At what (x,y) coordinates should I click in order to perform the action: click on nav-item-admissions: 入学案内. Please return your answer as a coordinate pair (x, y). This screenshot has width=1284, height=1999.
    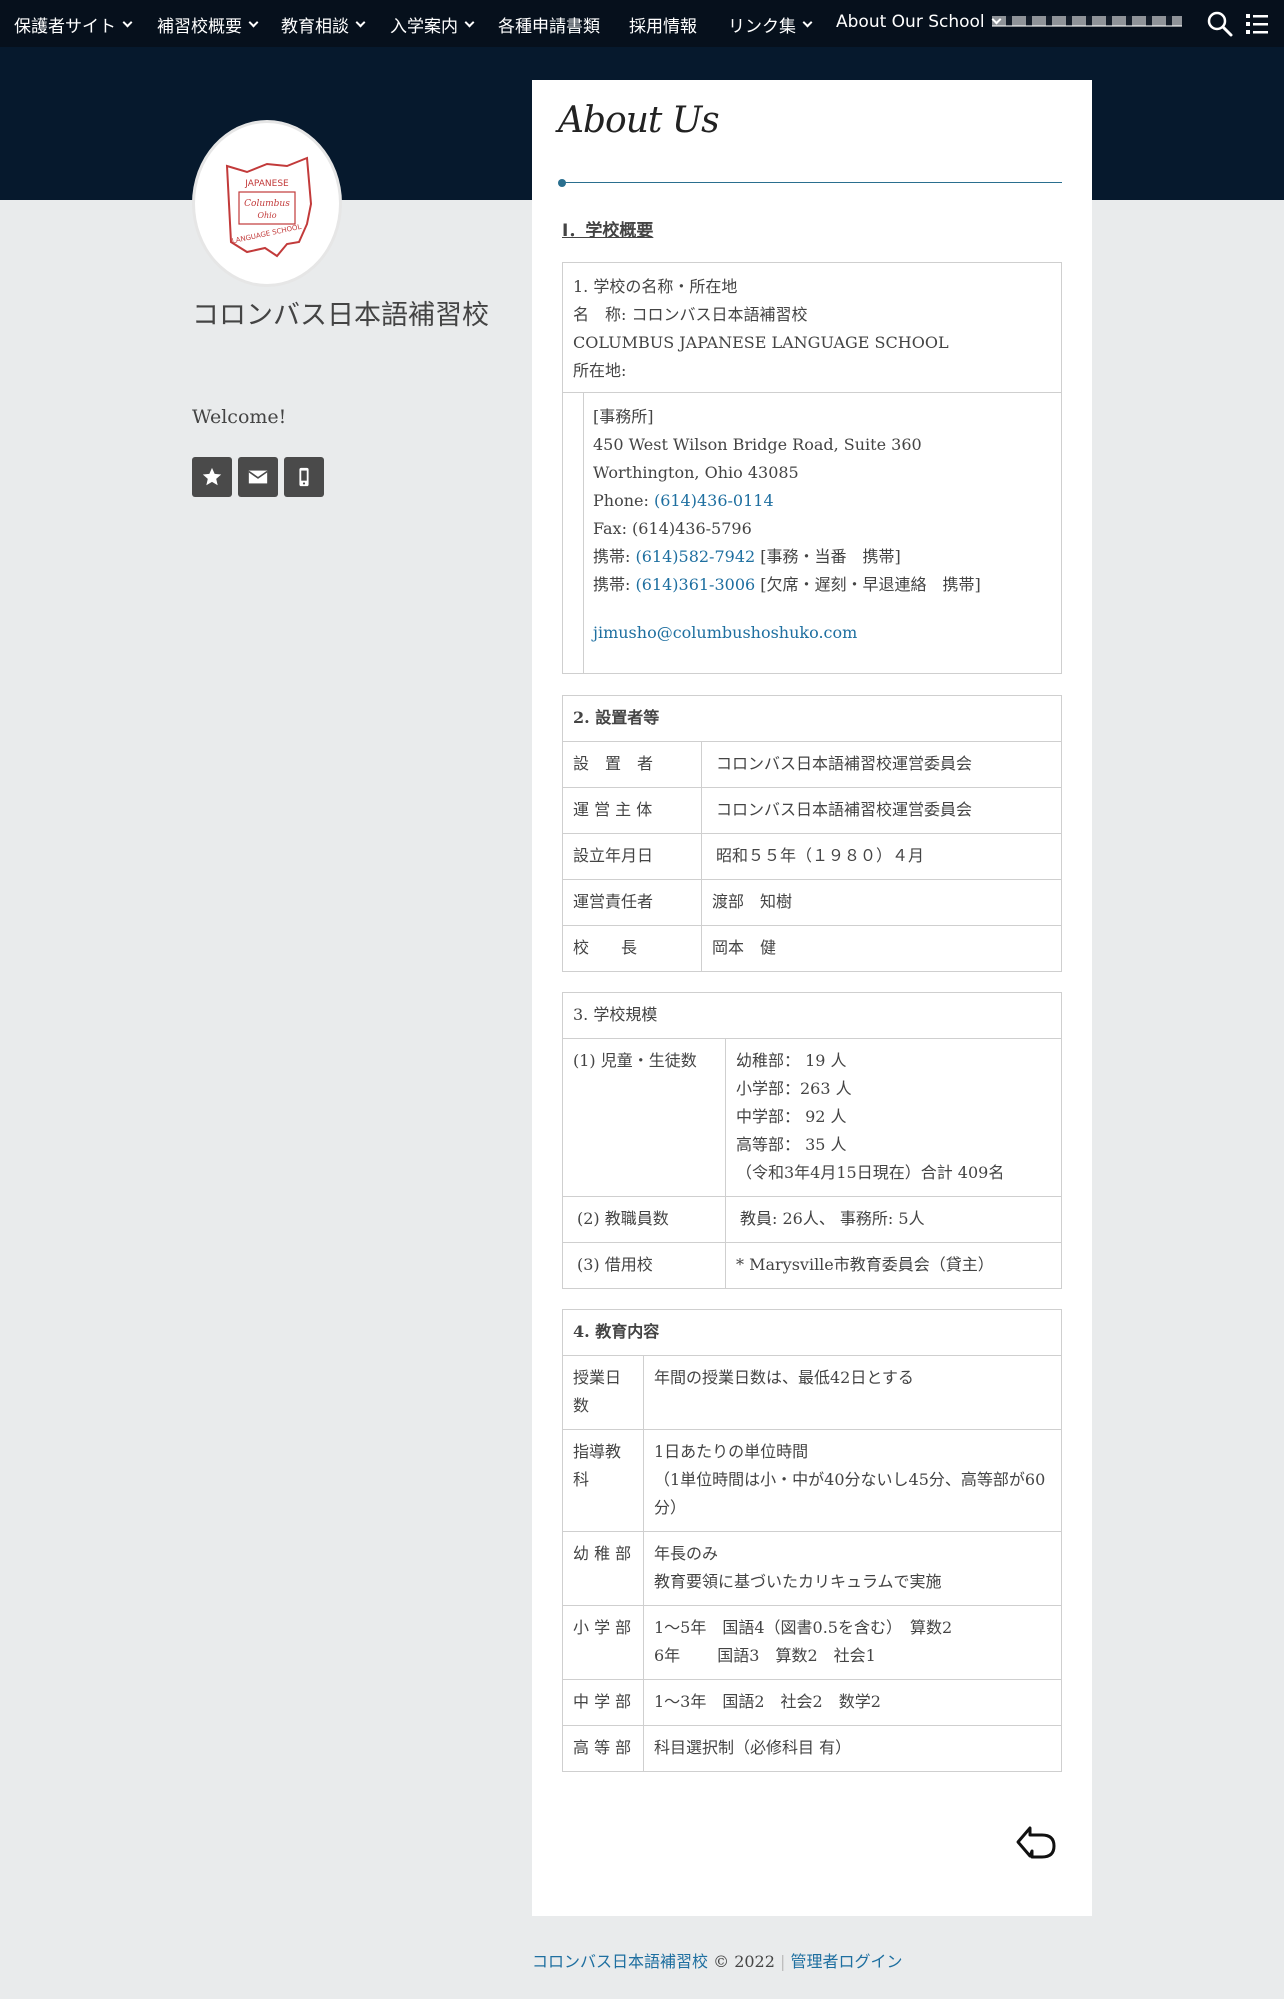
    Looking at the image, I should click on (432, 24).